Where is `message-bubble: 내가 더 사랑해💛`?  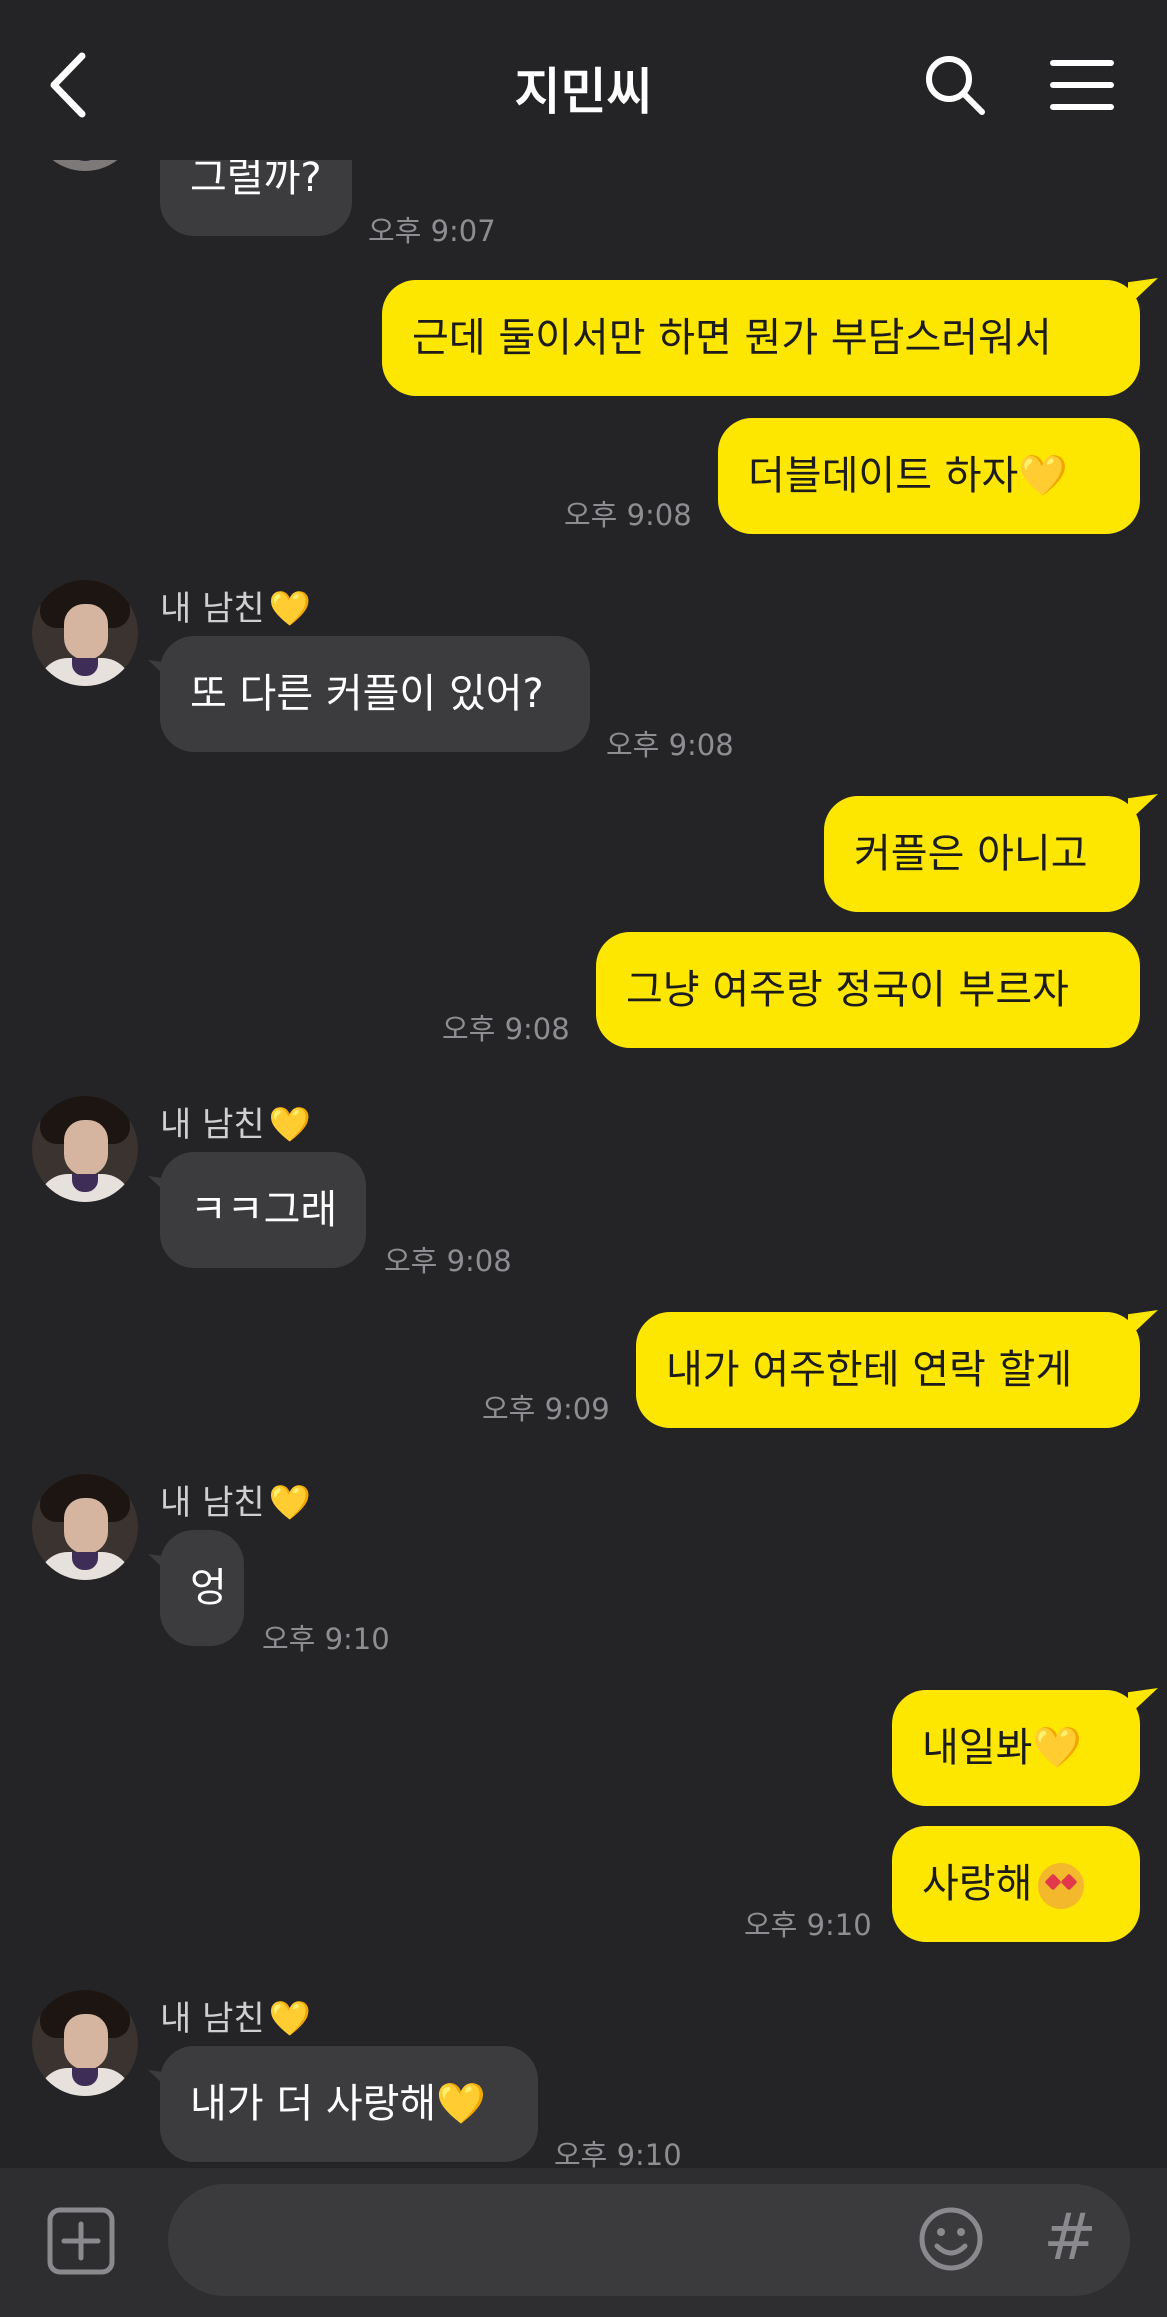
message-bubble: 내가 더 사랑해💛 is located at coordinates (349, 2104).